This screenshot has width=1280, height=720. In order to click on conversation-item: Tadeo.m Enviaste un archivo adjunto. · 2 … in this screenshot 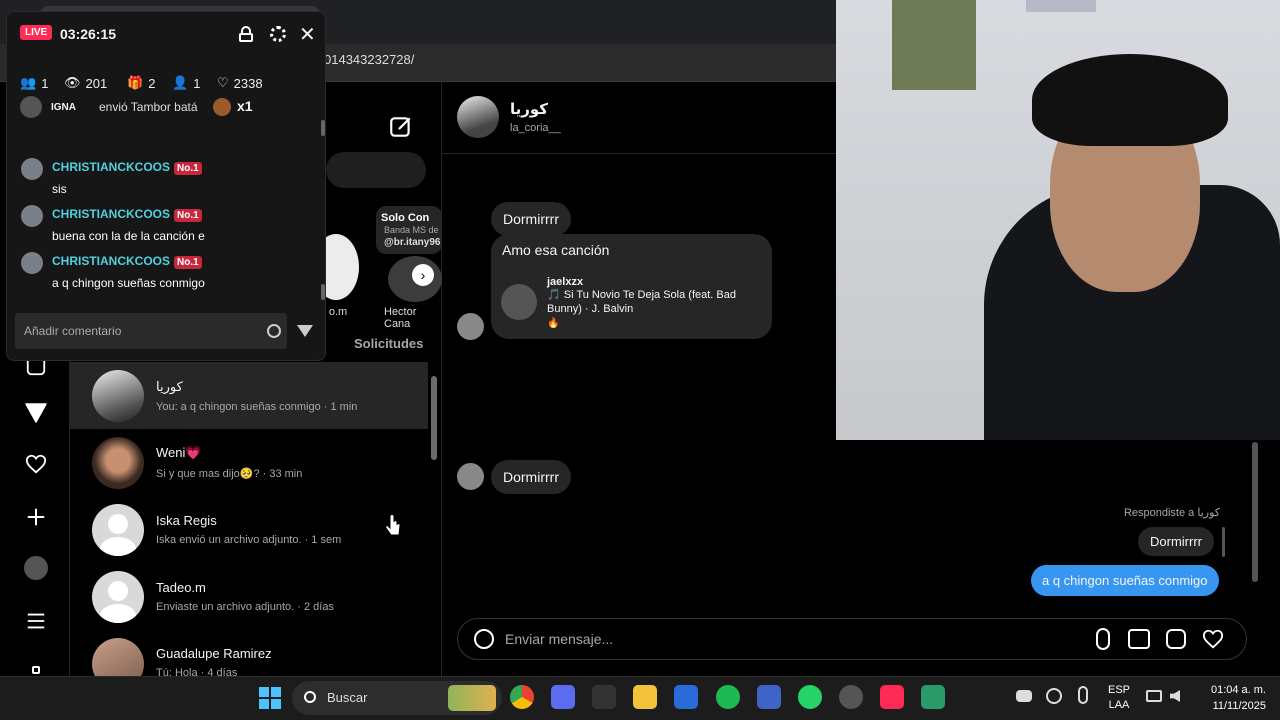, I will do `click(249, 596)`.